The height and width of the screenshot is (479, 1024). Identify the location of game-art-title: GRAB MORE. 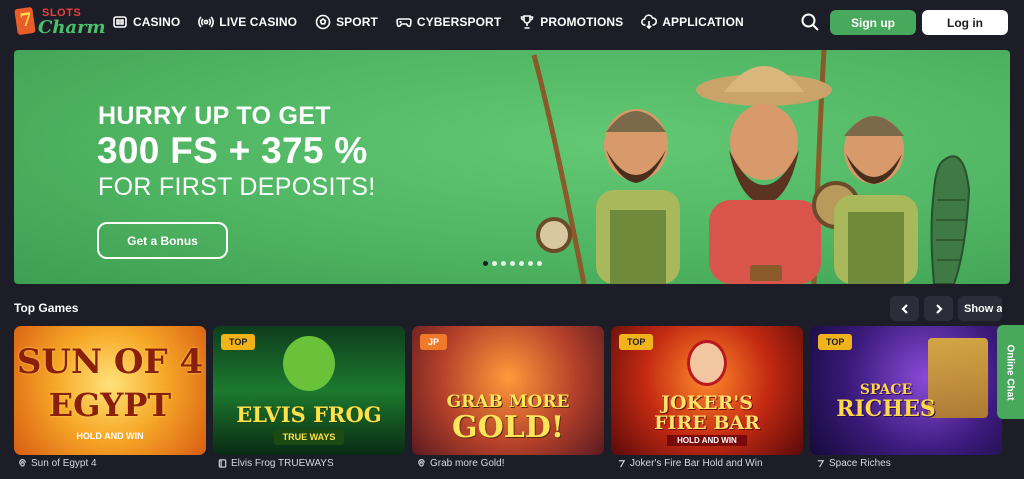
(508, 402).